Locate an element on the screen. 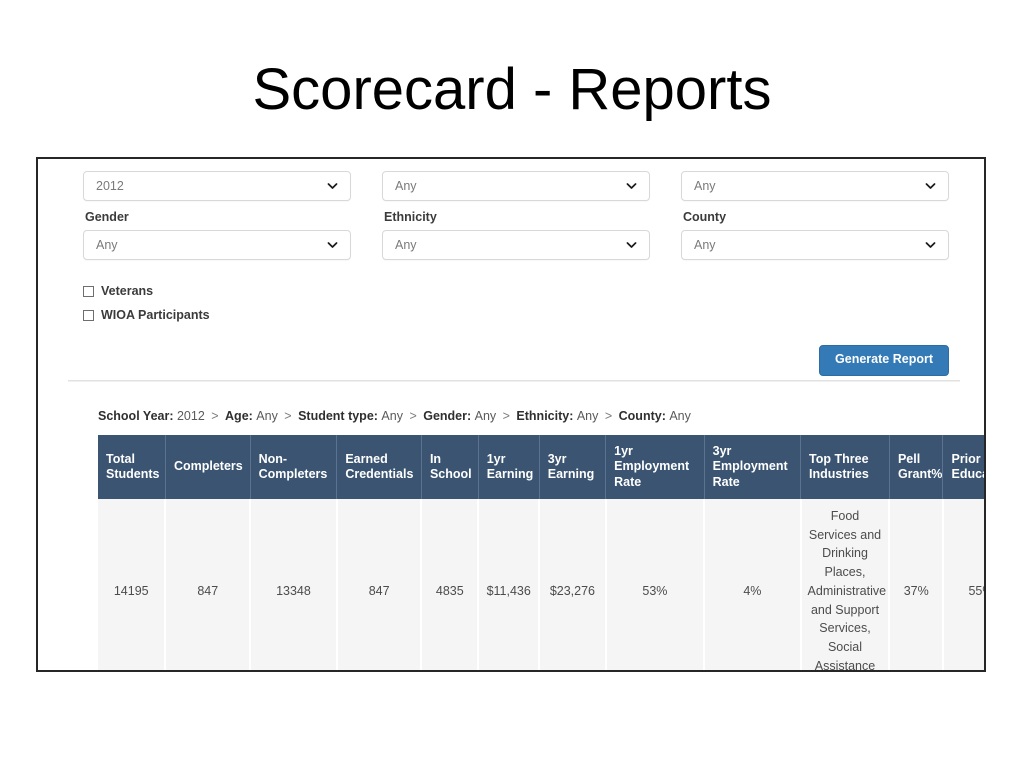  table-cell: 53% is located at coordinates (655, 584).